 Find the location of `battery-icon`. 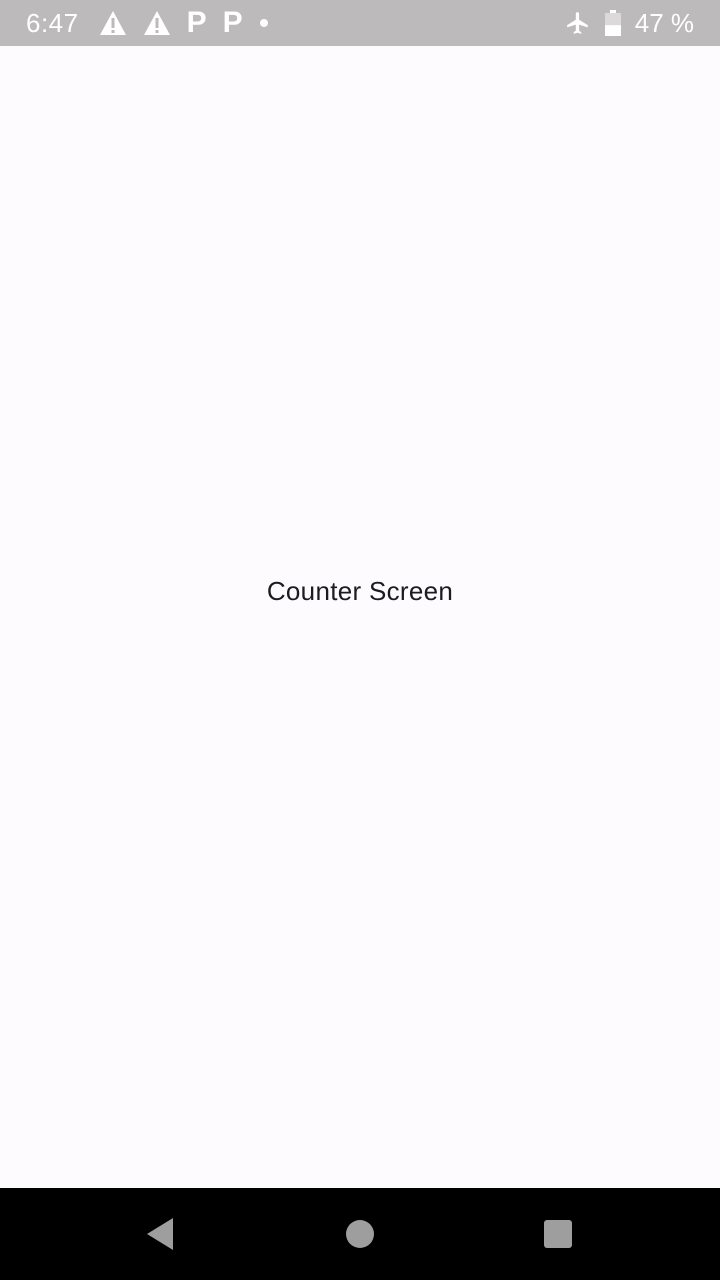

battery-icon is located at coordinates (612, 23).